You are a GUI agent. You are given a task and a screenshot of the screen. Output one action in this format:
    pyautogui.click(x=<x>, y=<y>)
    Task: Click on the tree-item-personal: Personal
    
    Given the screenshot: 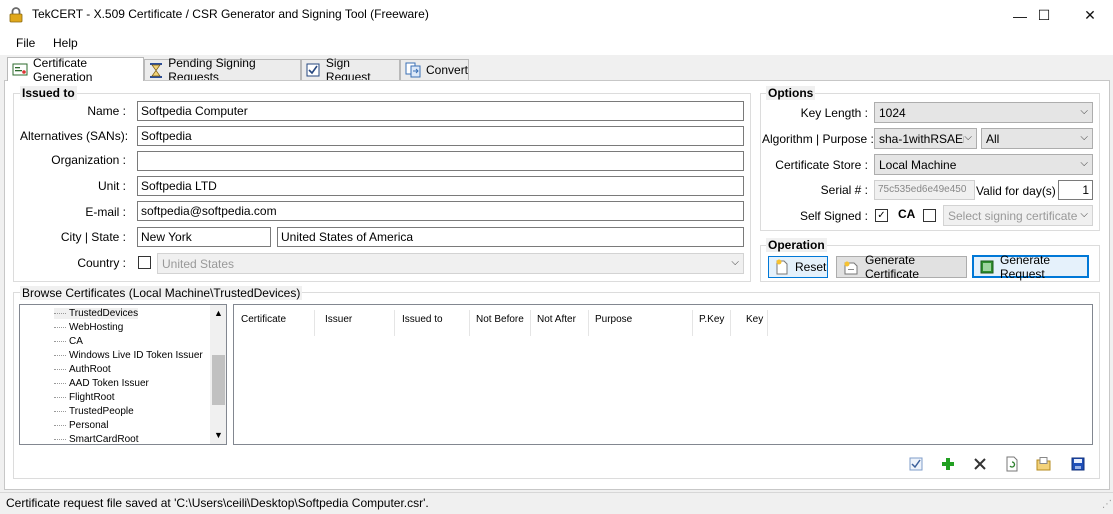 What is the action you would take?
    pyautogui.click(x=81, y=425)
    